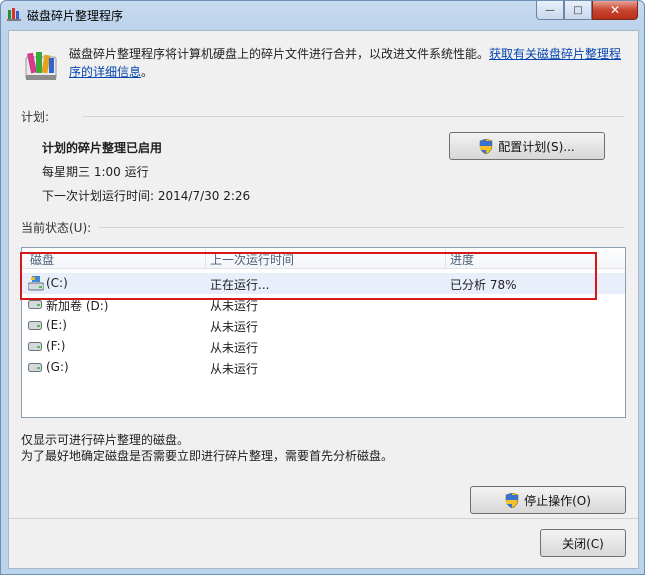 The height and width of the screenshot is (575, 645). Describe the element at coordinates (323, 367) in the screenshot. I see `disk-row-g: (G:) 从未运行` at that location.